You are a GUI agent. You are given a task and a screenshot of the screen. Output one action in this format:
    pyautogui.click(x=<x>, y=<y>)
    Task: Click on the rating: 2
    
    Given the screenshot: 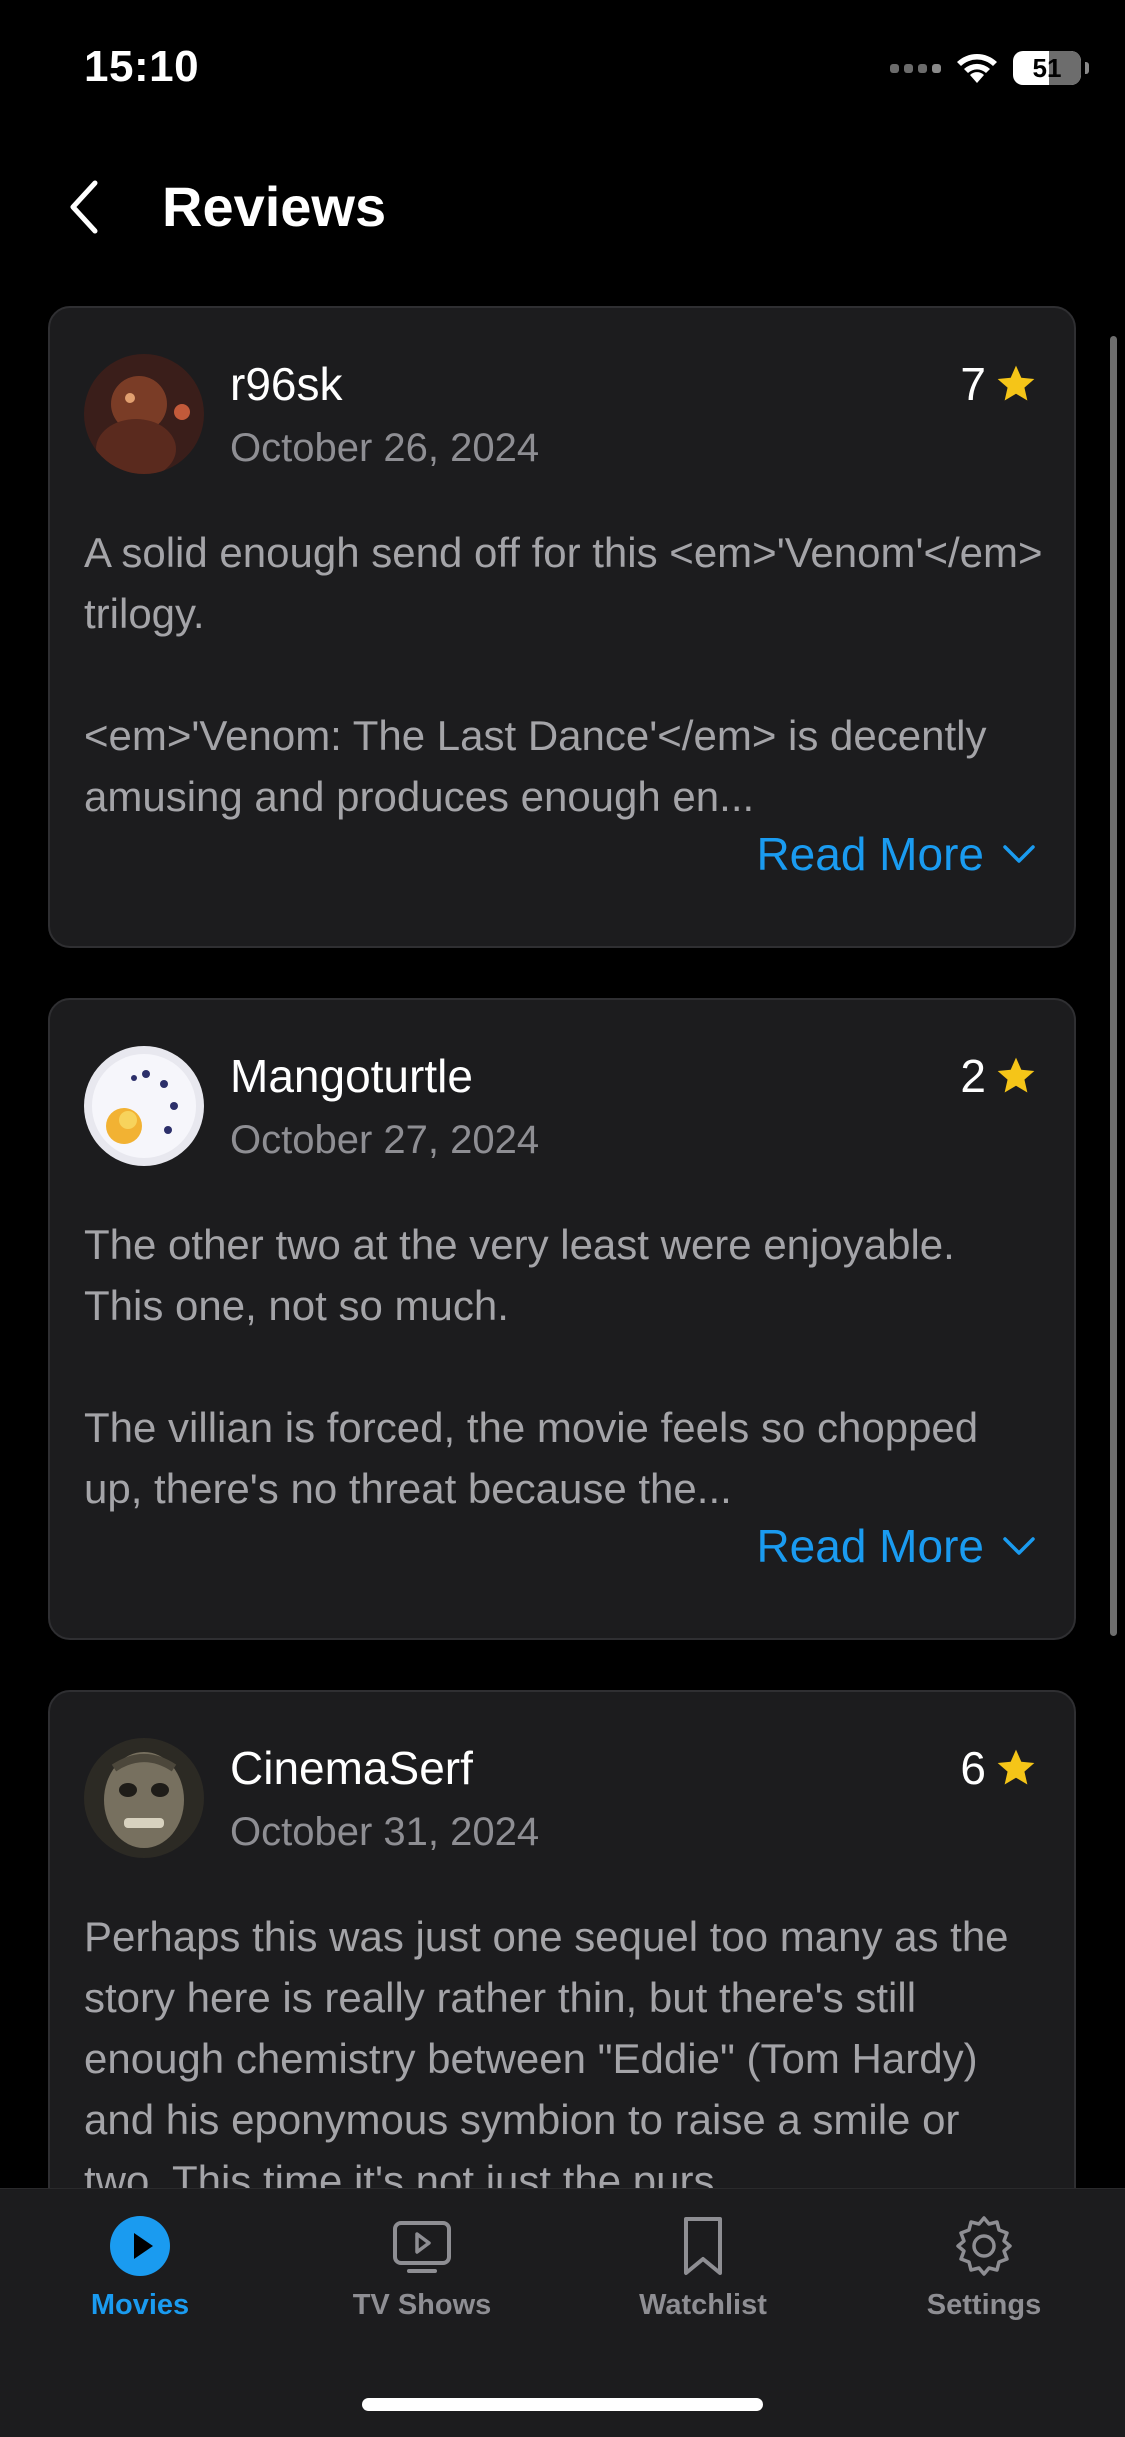 What is the action you would take?
    pyautogui.click(x=999, y=1076)
    